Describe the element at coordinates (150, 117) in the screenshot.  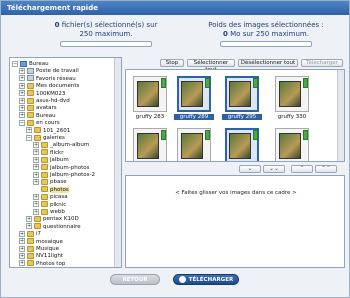
I see `thumbnail-label: gruffy 283` at that location.